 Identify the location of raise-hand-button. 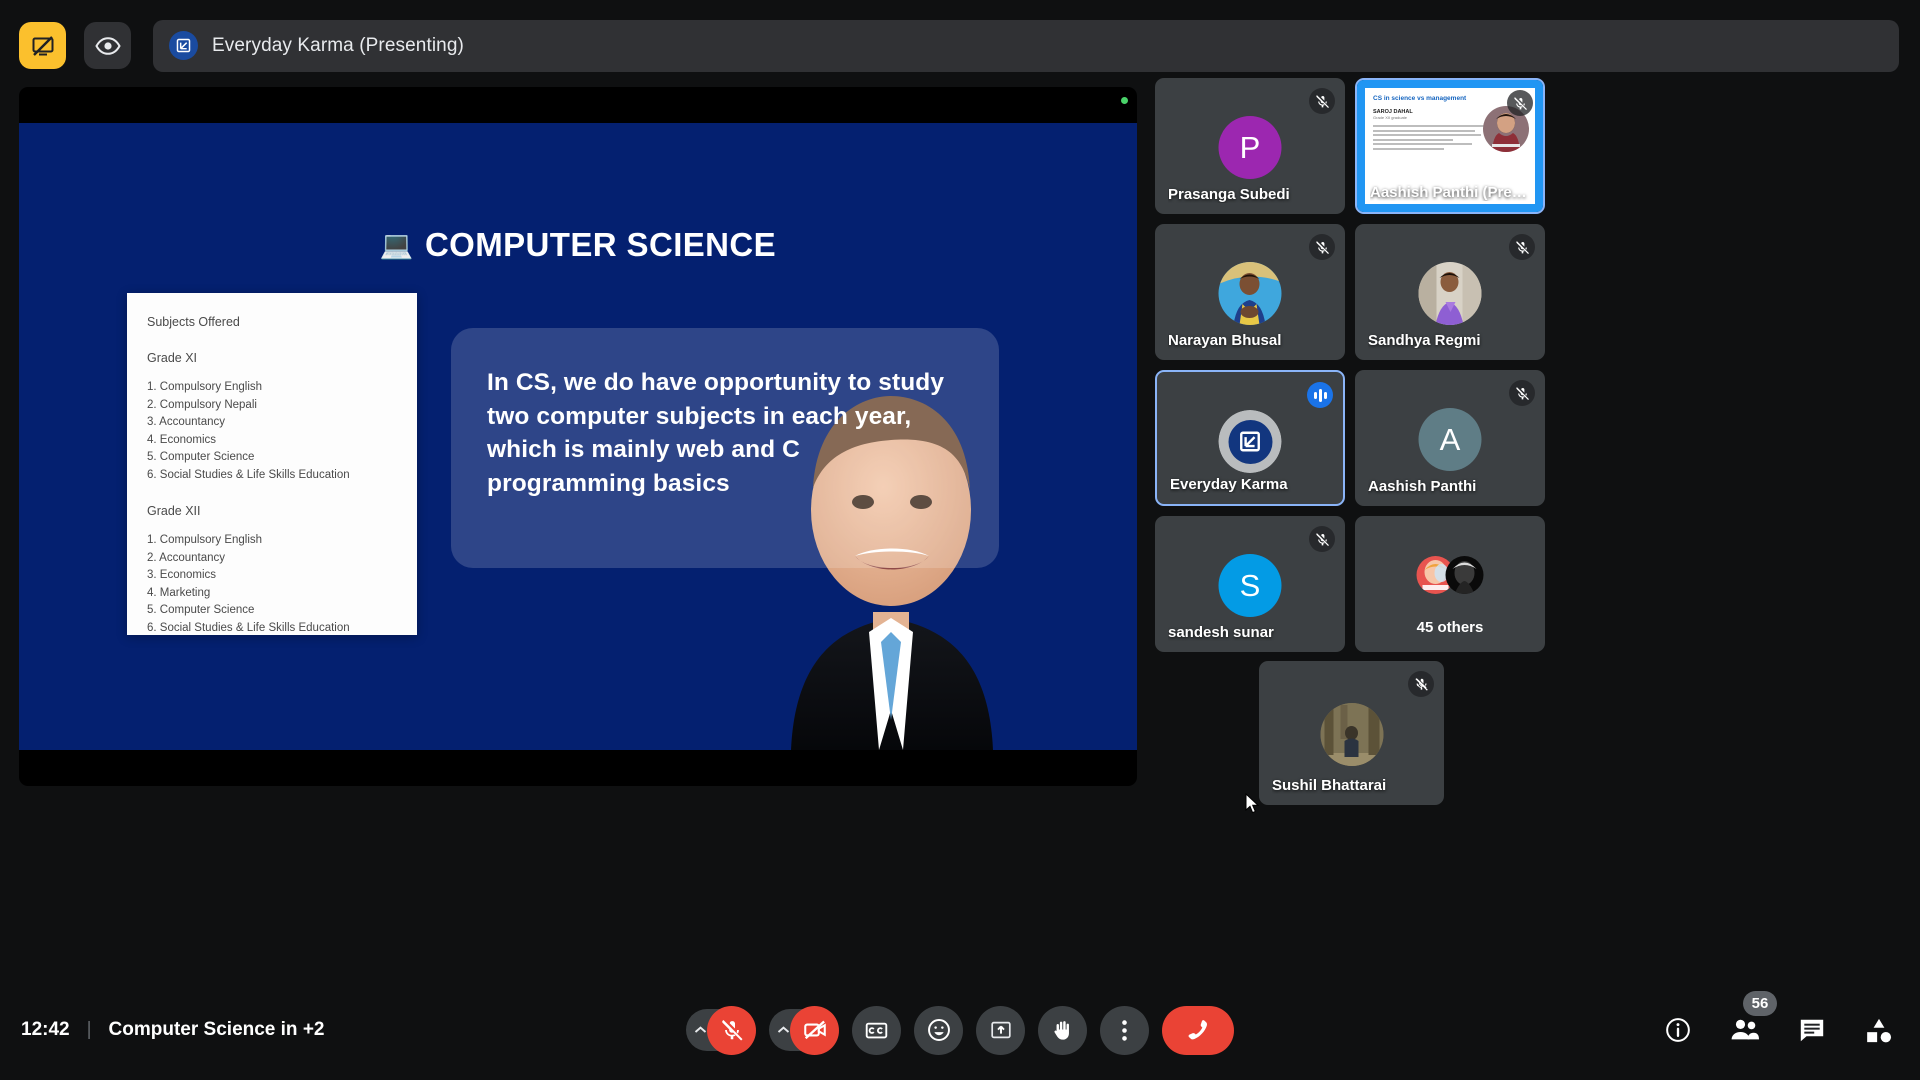
(1062, 1030).